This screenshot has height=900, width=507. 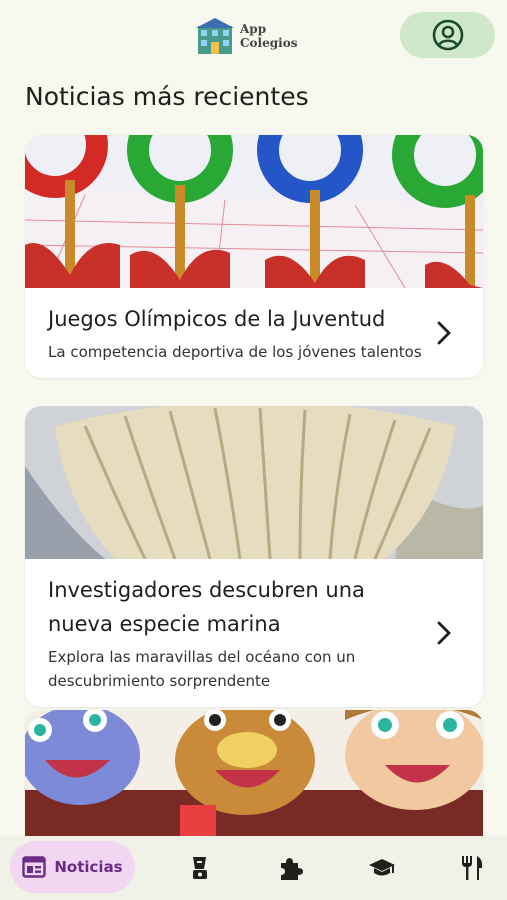 I want to click on bottom-navigation: Noticias, so click(x=253, y=868).